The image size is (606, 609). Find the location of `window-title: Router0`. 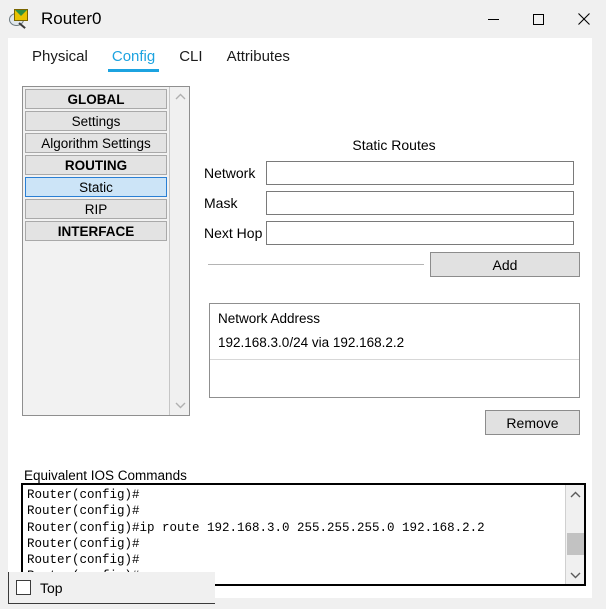

window-title: Router0 is located at coordinates (71, 18).